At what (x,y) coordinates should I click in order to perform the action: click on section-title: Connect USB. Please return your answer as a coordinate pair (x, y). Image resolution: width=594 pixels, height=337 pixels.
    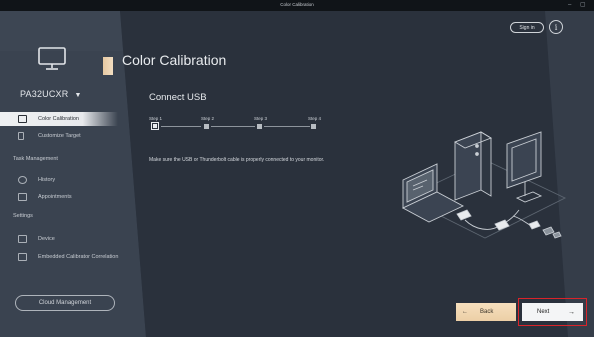
    Looking at the image, I should click on (178, 97).